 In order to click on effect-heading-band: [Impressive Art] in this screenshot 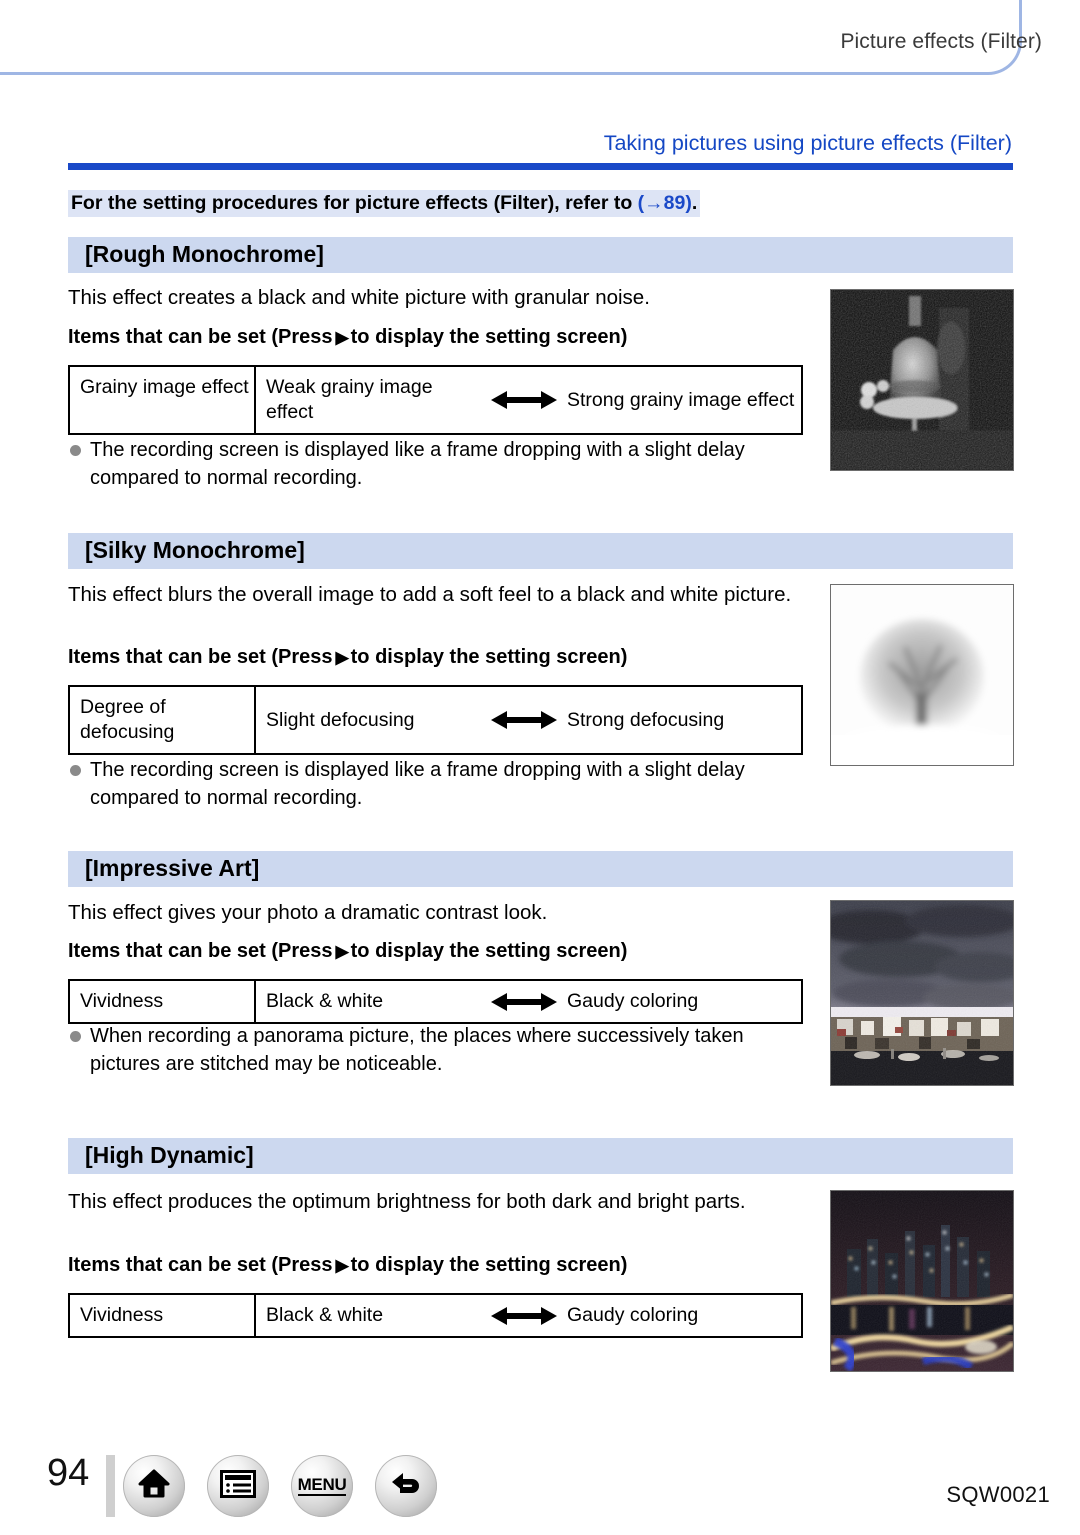, I will do `click(540, 869)`.